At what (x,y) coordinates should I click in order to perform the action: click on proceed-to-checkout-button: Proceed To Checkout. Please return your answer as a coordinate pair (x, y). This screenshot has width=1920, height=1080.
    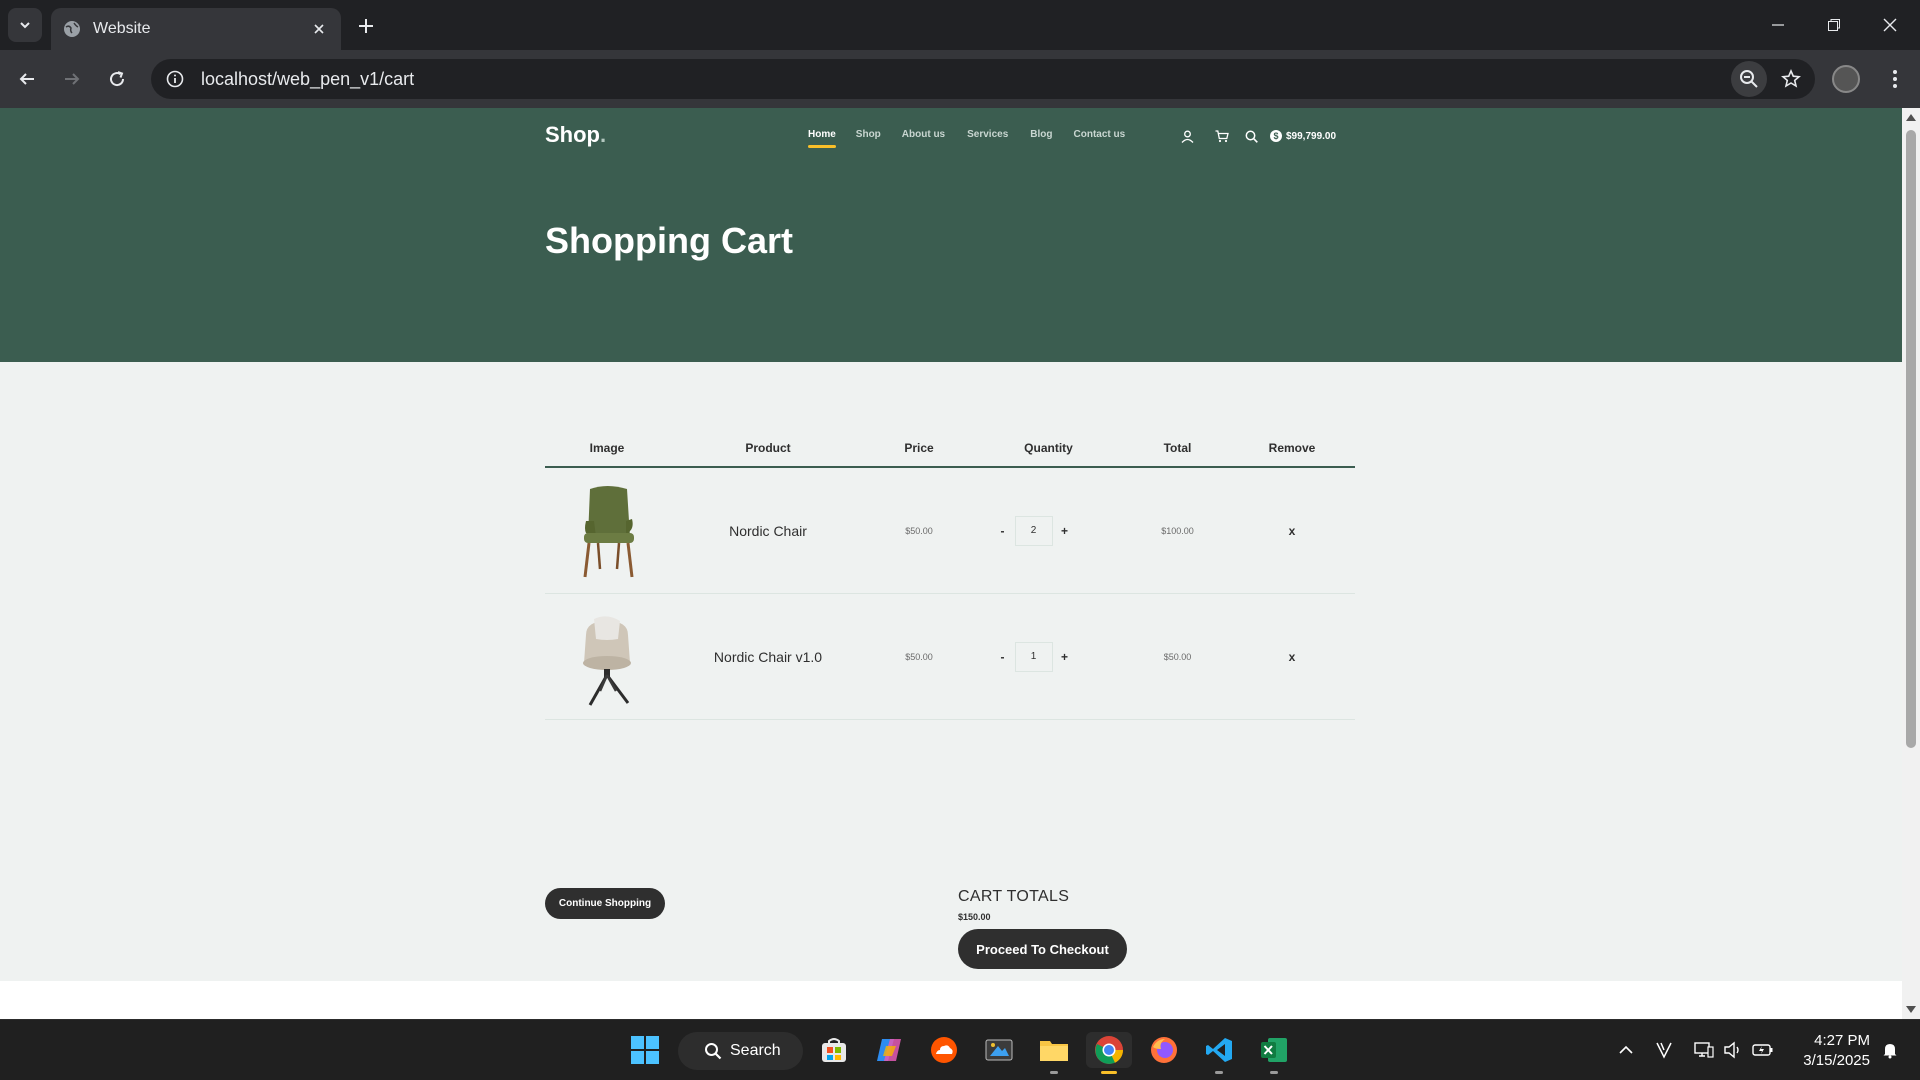
    Looking at the image, I should click on (1042, 949).